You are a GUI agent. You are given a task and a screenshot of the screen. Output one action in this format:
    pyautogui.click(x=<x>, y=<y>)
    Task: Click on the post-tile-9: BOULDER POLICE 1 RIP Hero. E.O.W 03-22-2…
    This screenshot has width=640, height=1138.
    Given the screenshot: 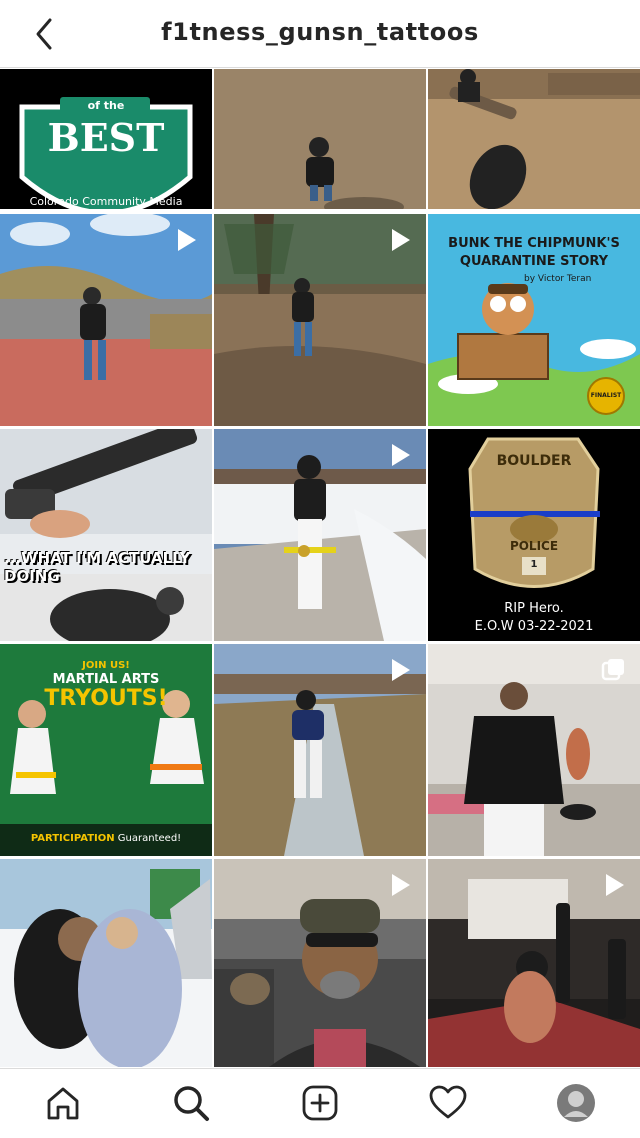 What is the action you would take?
    pyautogui.click(x=534, y=535)
    